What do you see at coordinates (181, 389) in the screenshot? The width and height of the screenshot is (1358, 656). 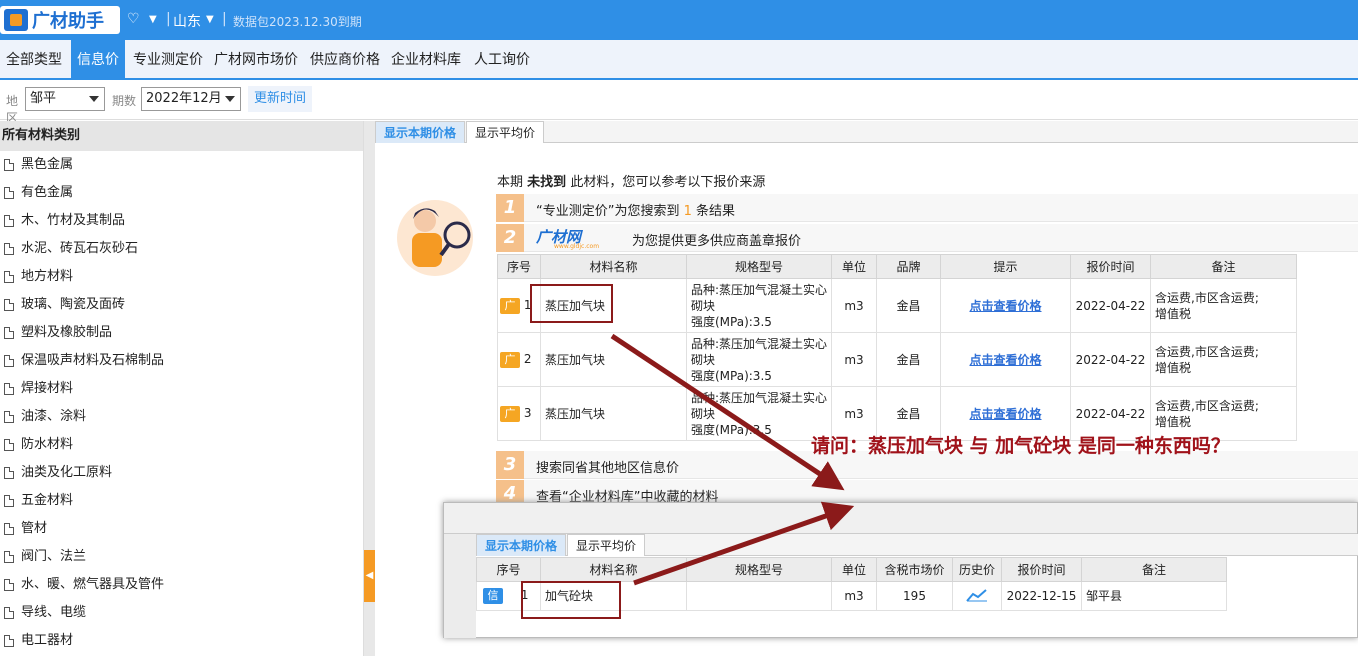 I see `sidebar-item: 焊接材料` at bounding box center [181, 389].